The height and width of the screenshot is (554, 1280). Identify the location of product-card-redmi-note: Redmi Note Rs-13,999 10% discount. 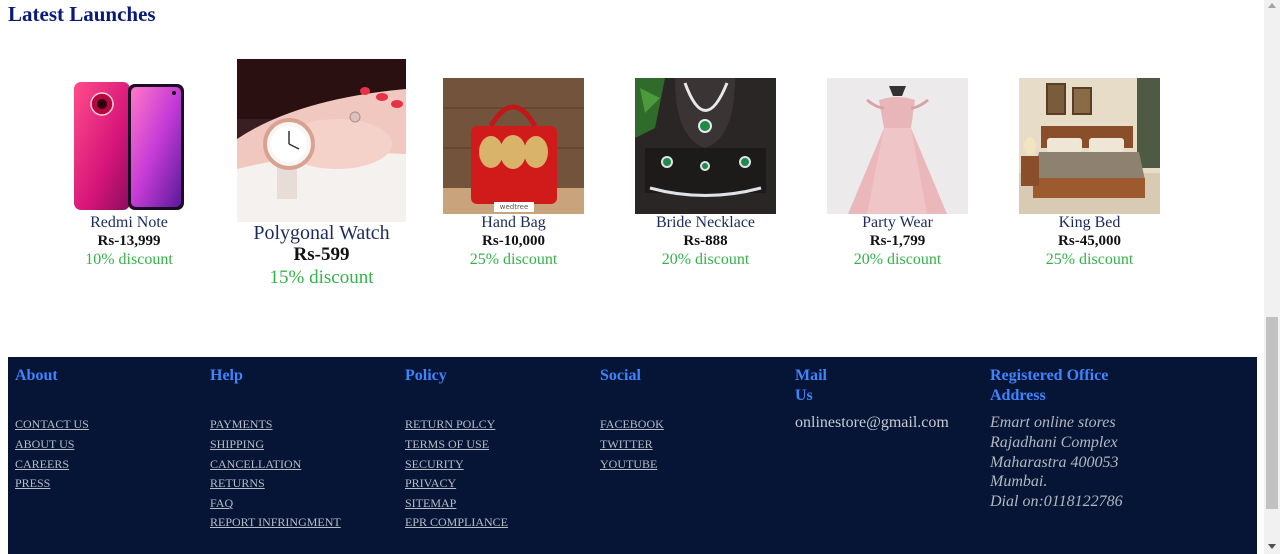
(129, 178).